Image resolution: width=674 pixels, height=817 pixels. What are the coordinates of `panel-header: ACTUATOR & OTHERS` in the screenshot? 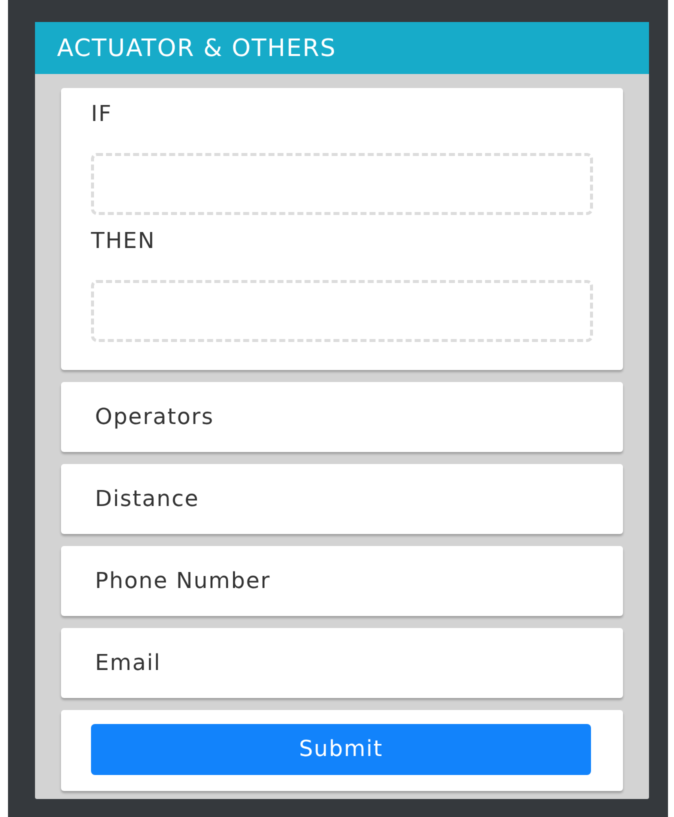 It's located at (342, 48).